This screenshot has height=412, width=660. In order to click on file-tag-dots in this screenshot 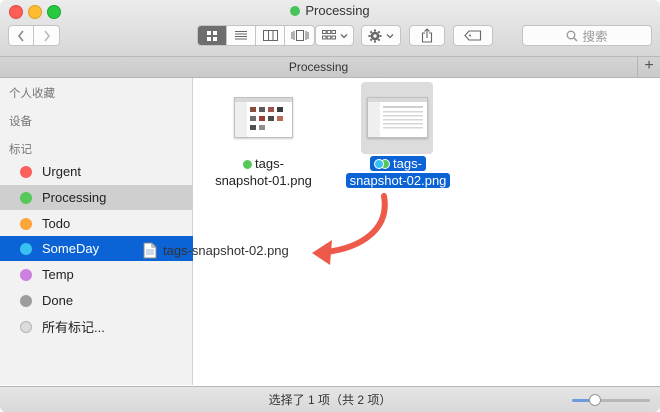, I will do `click(382, 164)`.